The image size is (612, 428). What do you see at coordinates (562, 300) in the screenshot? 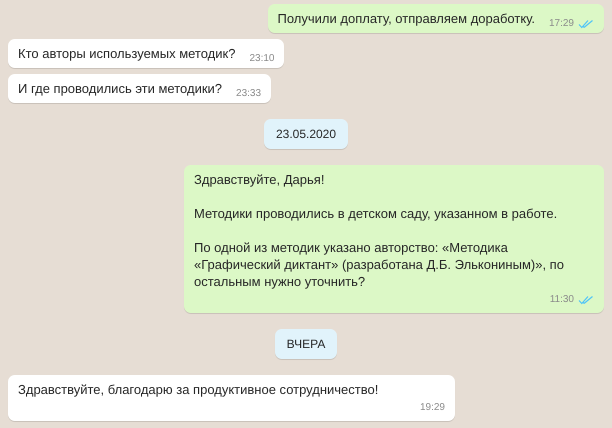
I see `message-time: 11:30` at bounding box center [562, 300].